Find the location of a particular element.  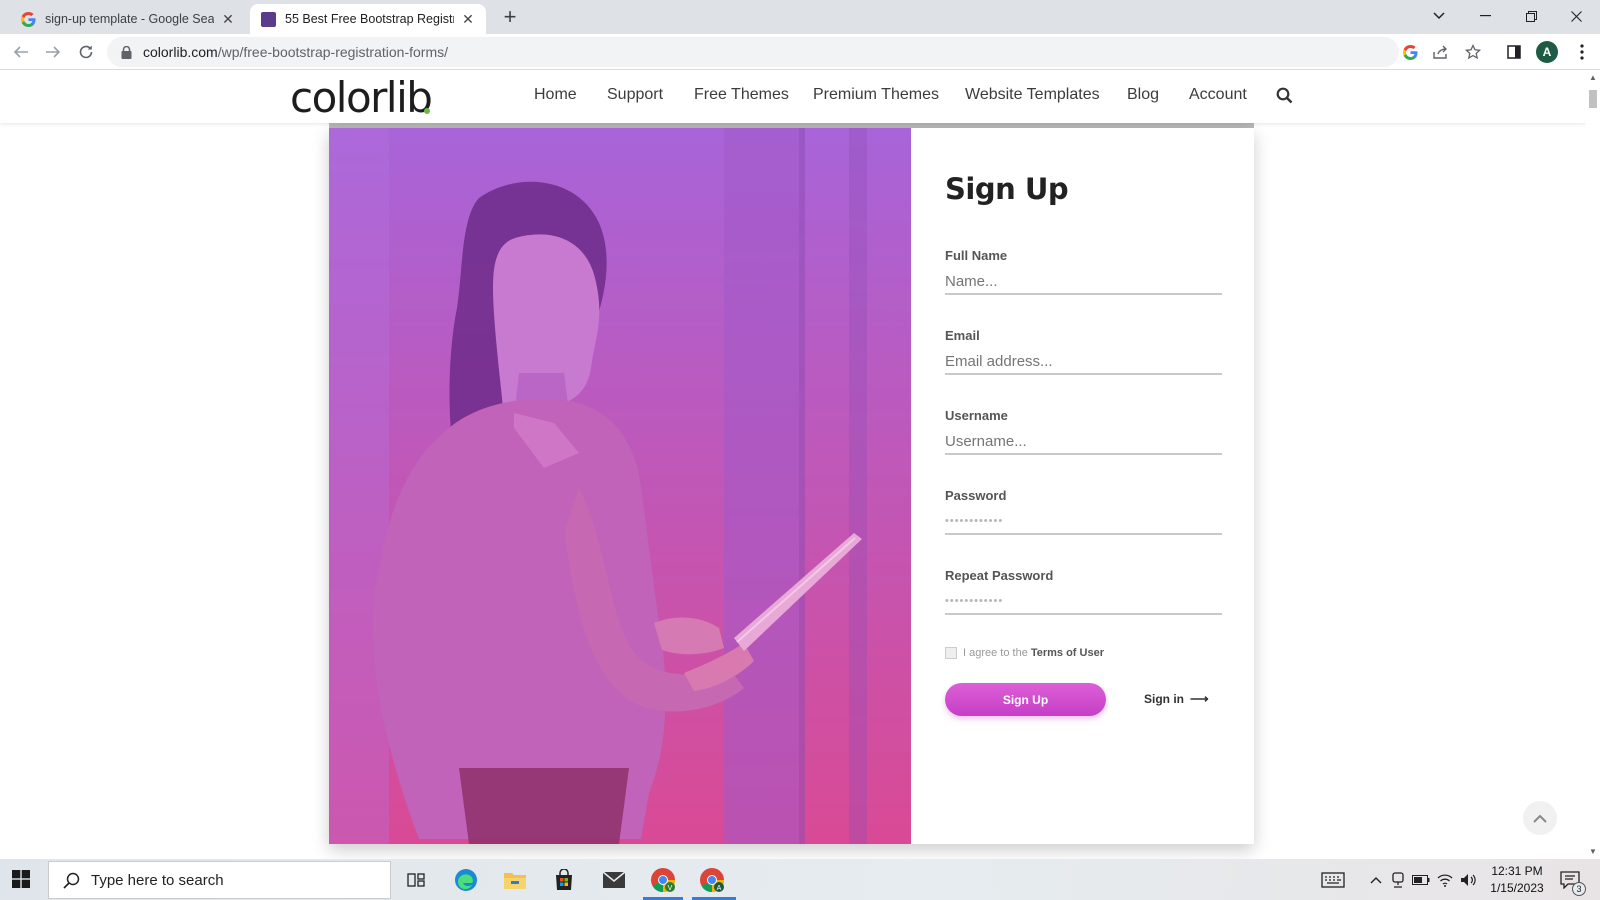

wifi-icon is located at coordinates (1445, 880).